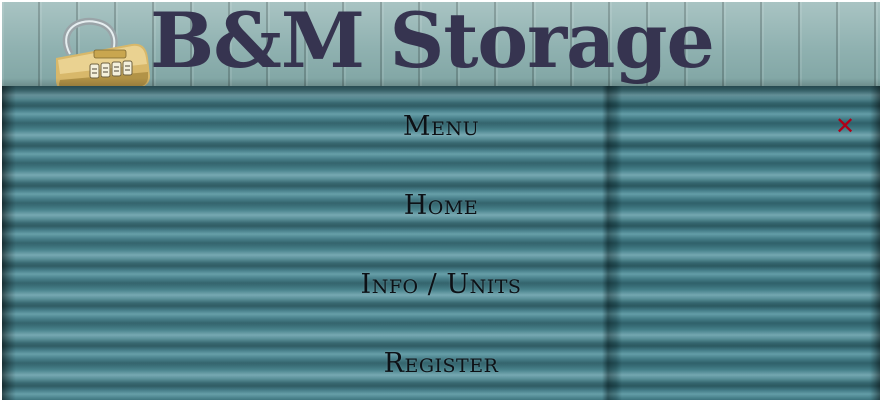  What do you see at coordinates (432, 43) in the screenshot?
I see `site-title: B&M Storage` at bounding box center [432, 43].